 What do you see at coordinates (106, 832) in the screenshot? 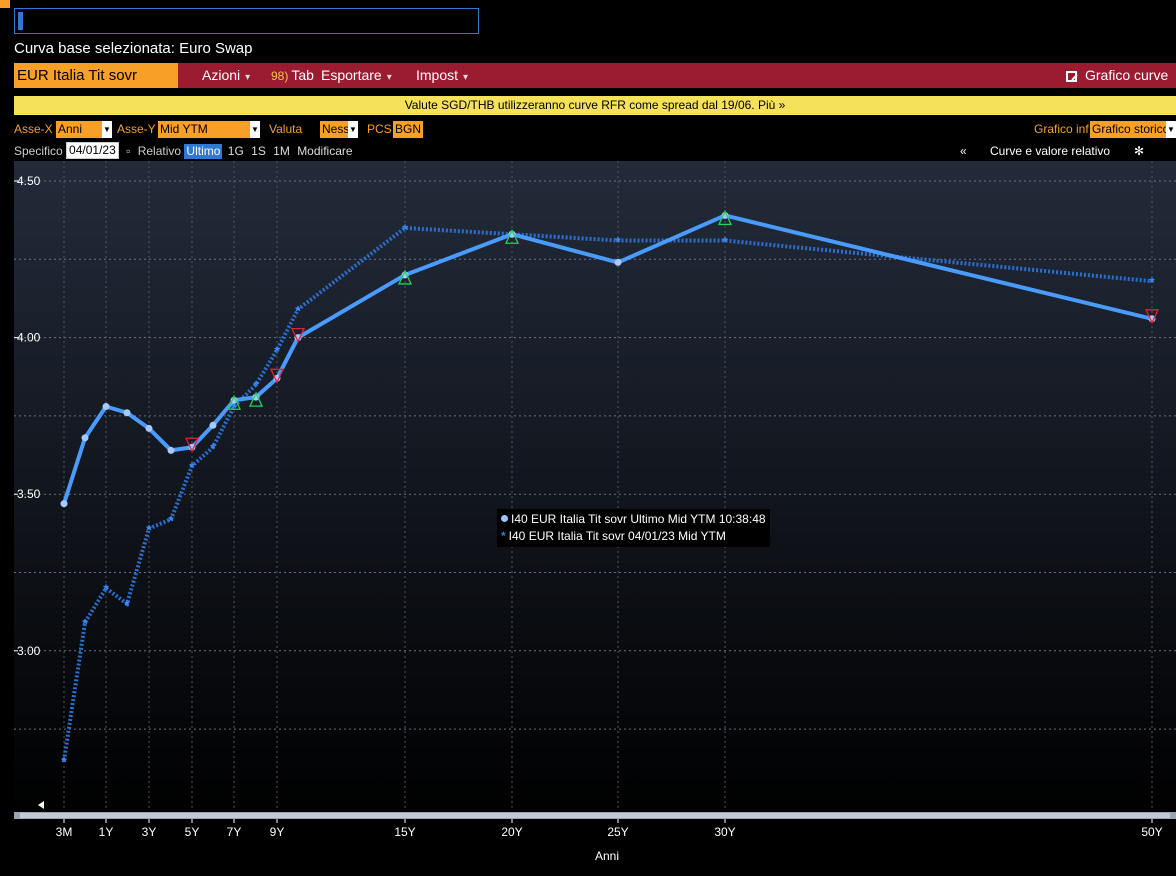
I see `x-tick-label: 1Y` at bounding box center [106, 832].